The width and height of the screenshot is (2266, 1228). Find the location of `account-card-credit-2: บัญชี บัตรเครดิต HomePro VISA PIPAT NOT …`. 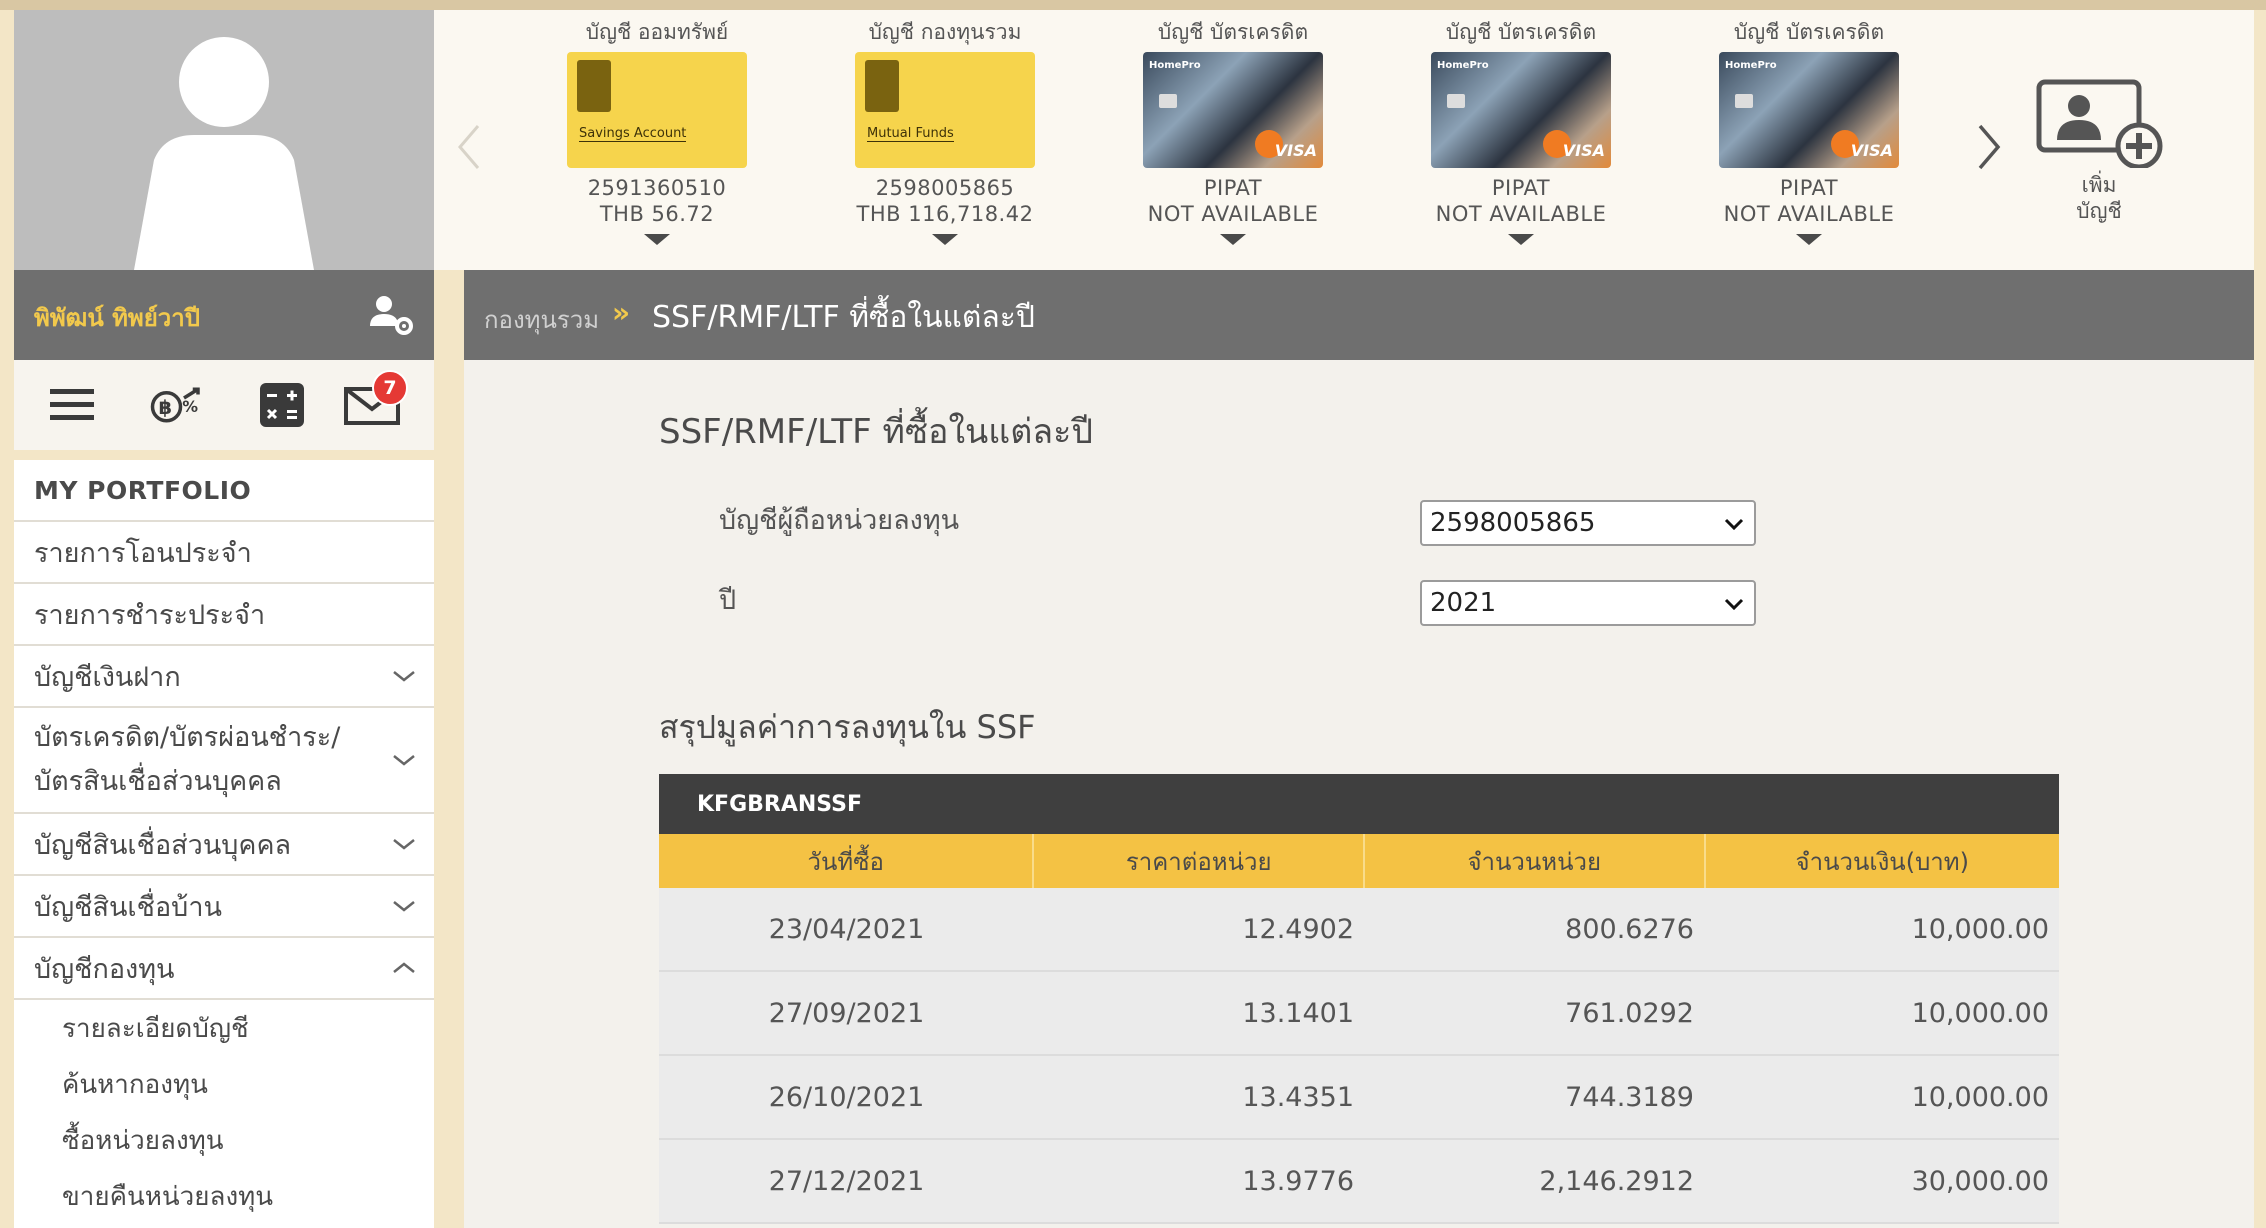

account-card-credit-2: บัญชี บัตรเครดิต HomePro VISA PIPAT NOT … is located at coordinates (1521, 127).